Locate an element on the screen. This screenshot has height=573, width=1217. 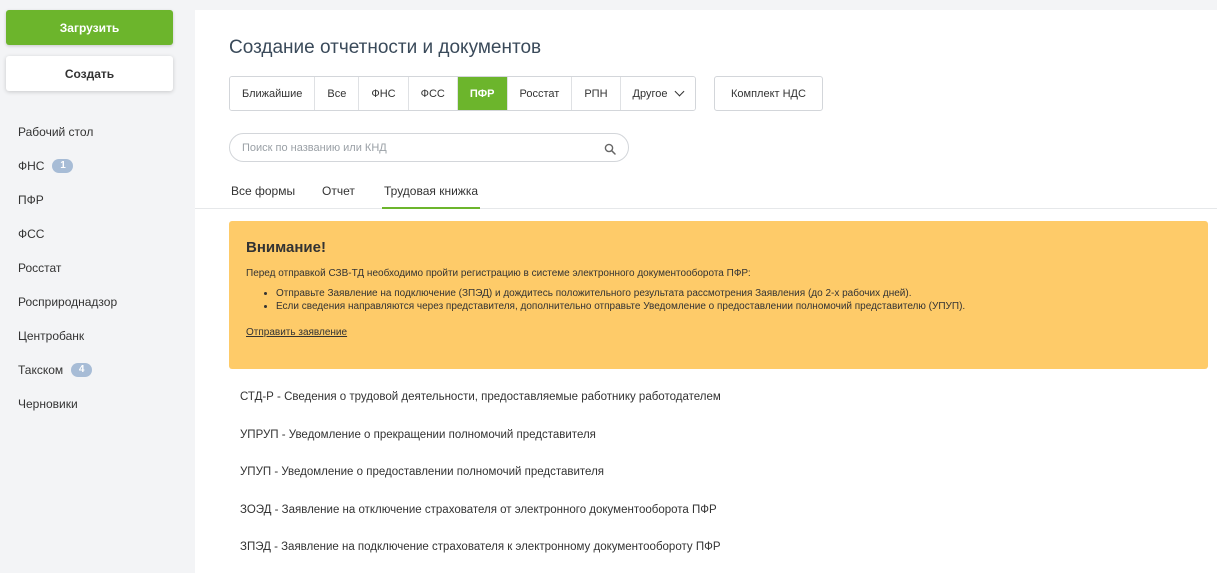
sidebar-item-centrobank: Центробанк is located at coordinates (67, 336).